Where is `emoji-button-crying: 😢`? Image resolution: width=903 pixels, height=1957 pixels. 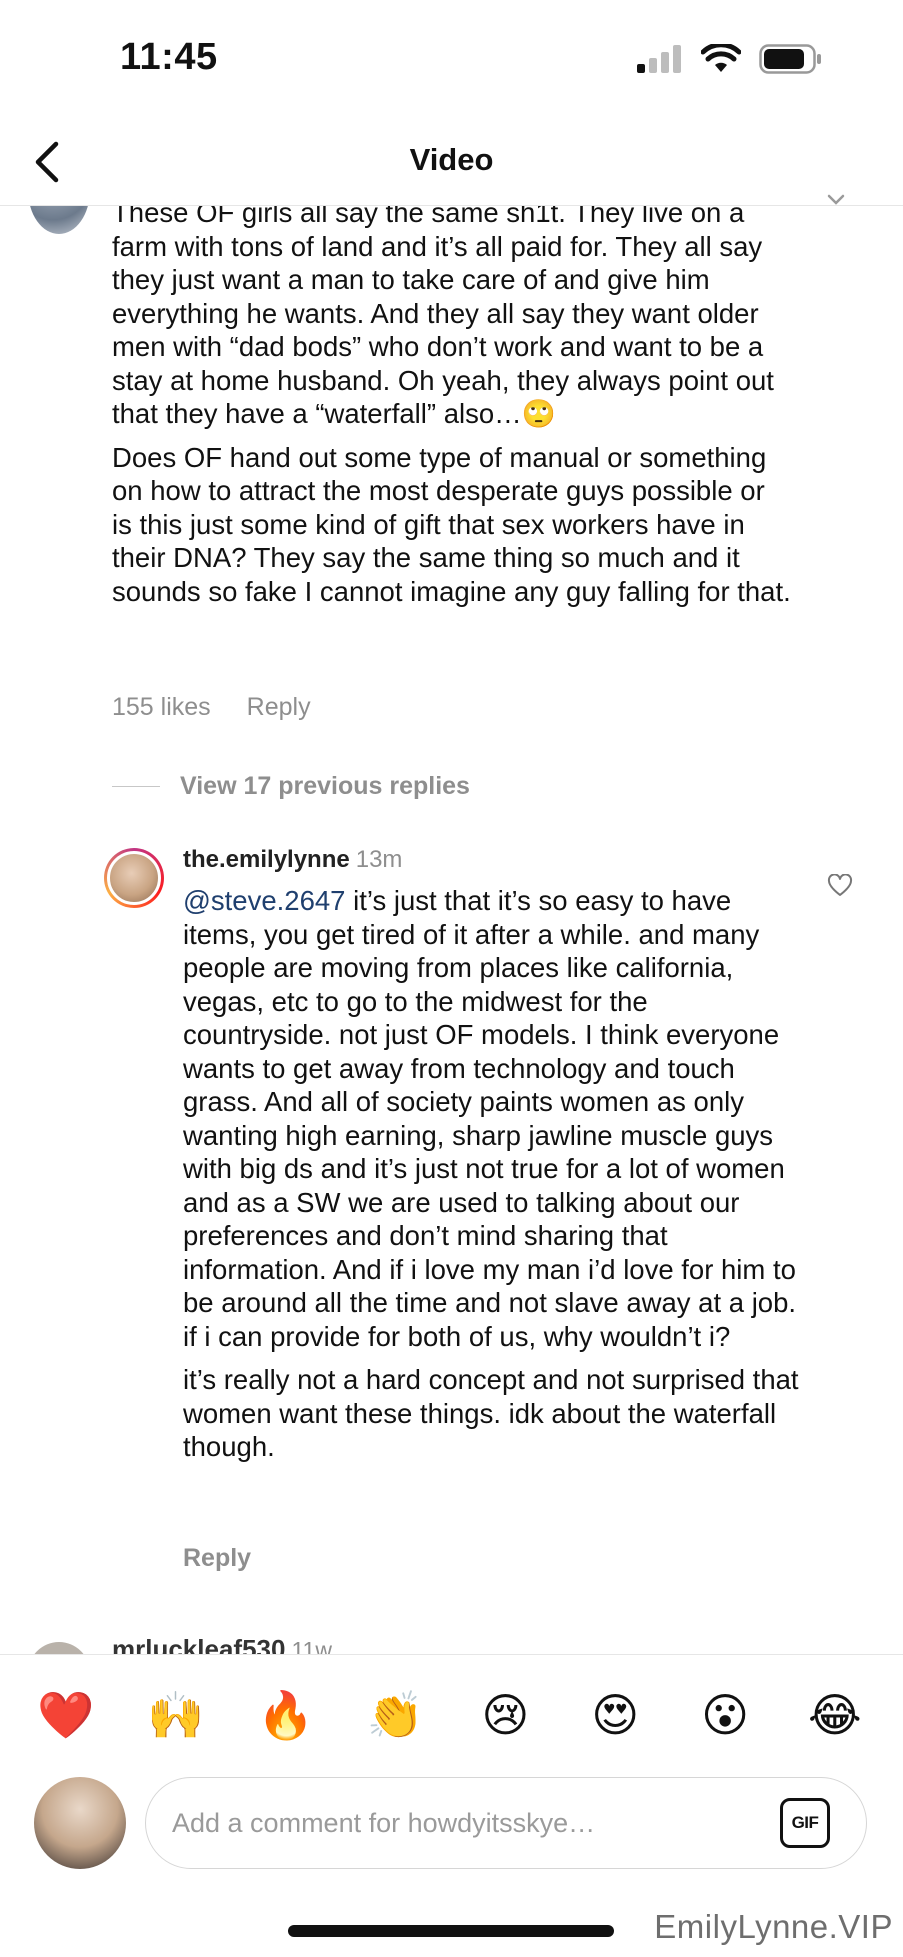 emoji-button-crying: 😢 is located at coordinates (505, 1715).